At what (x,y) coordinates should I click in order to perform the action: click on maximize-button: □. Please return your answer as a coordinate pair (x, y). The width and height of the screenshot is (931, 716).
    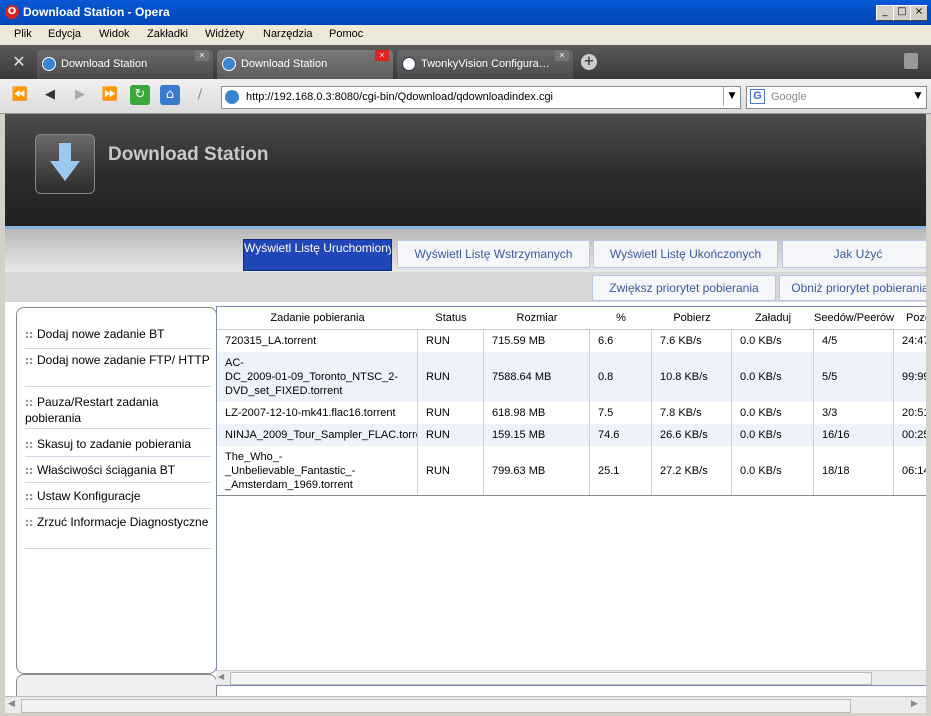
    Looking at the image, I should click on (902, 13).